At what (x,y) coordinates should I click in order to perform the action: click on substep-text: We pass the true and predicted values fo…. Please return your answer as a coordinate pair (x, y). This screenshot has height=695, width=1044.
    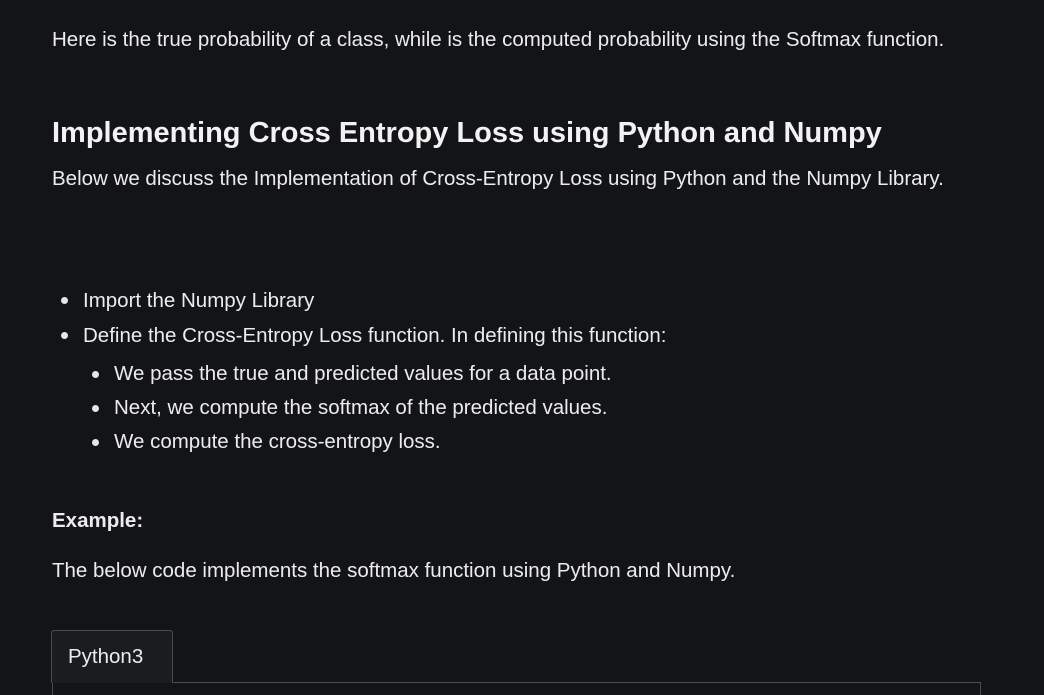
    Looking at the image, I should click on (363, 373).